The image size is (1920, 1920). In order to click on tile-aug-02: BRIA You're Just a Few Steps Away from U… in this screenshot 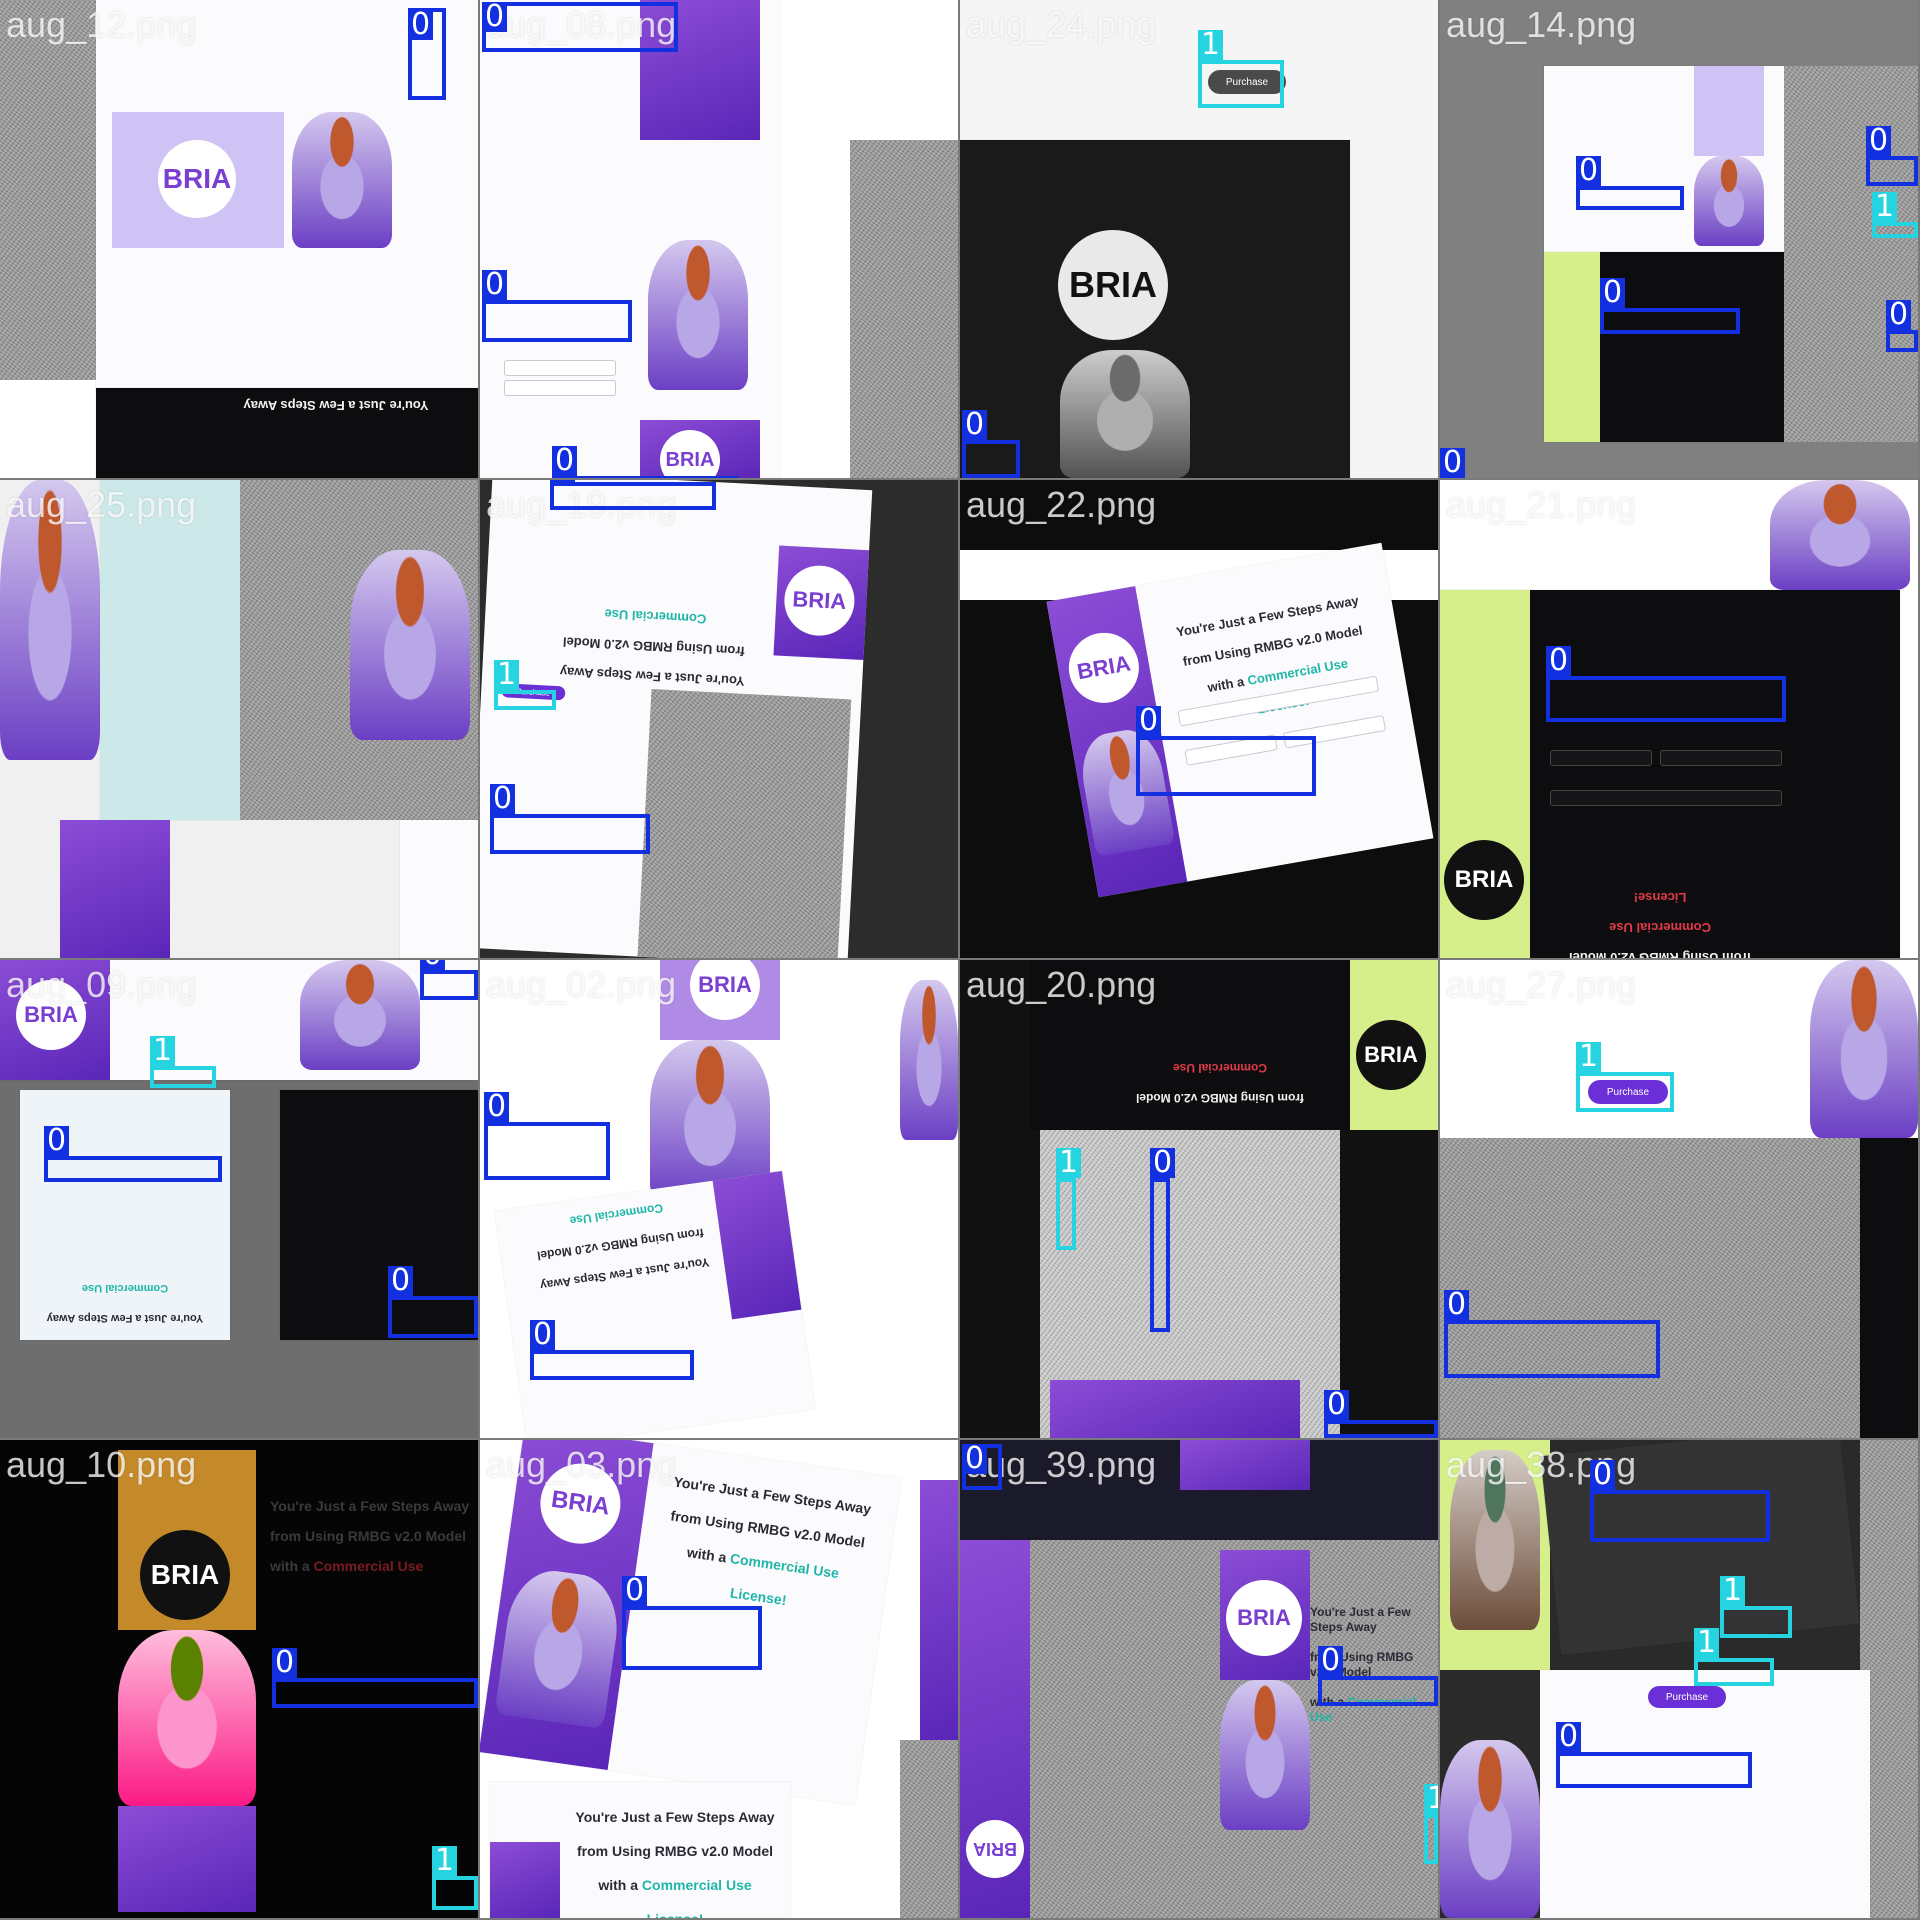, I will do `click(719, 1199)`.